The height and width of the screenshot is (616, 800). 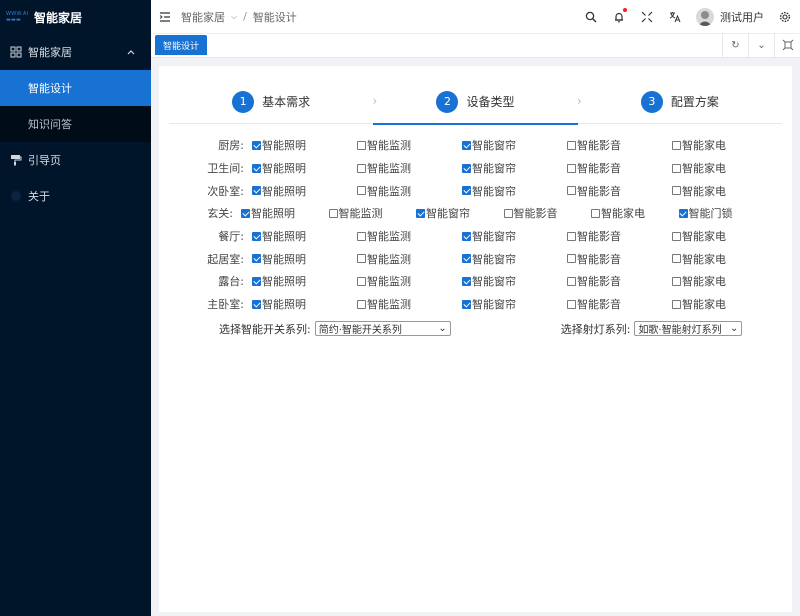 What do you see at coordinates (181, 45) in the screenshot?
I see `tab-smart-design: 智能设计` at bounding box center [181, 45].